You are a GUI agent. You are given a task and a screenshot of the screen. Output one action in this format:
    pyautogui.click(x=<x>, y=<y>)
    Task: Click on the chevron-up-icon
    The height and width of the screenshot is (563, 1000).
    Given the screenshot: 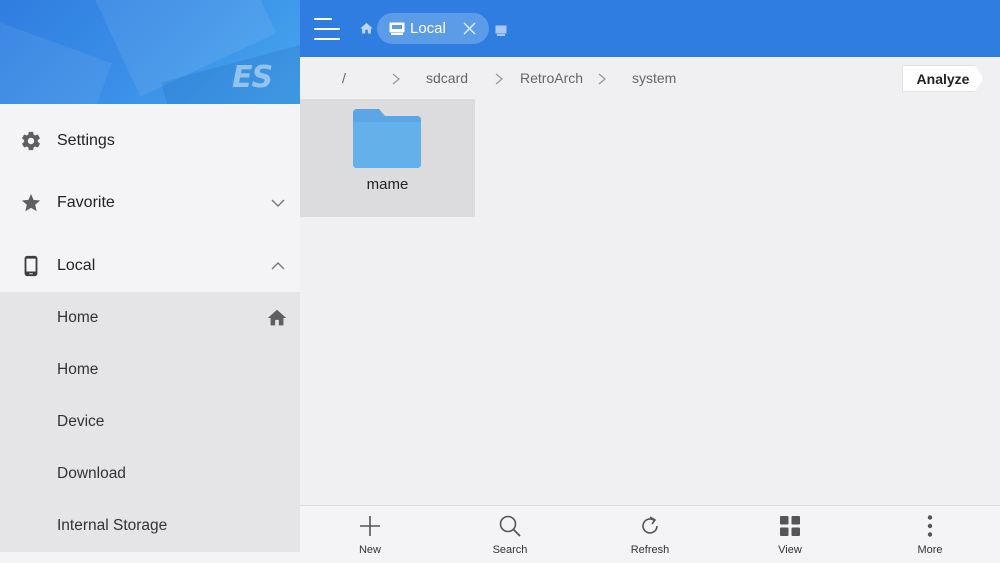 What is the action you would take?
    pyautogui.click(x=278, y=266)
    